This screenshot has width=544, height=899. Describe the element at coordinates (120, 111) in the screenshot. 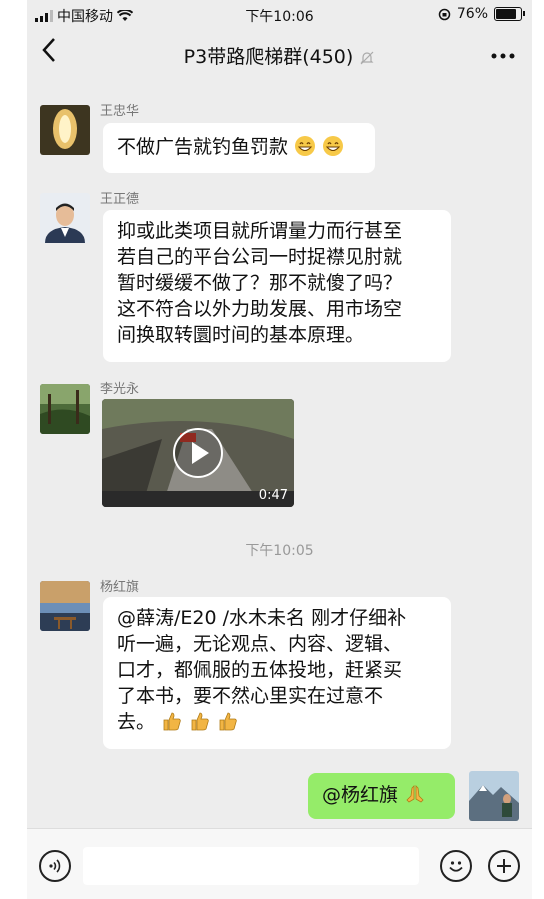

I see `sender-name: 王忠华` at that location.